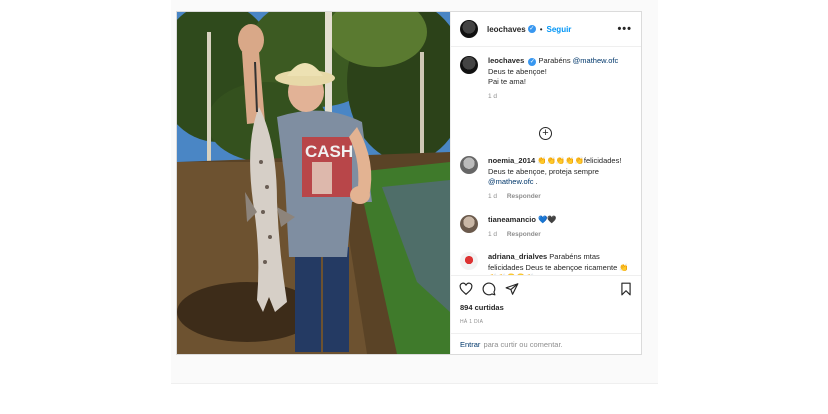  Describe the element at coordinates (546, 29) in the screenshot. I see `post-header: leochaves ✓ • Seguir •••` at that location.